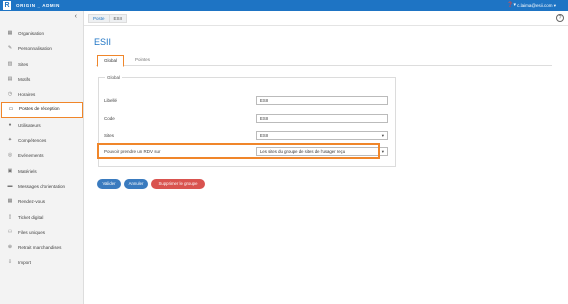 The width and height of the screenshot is (568, 304). Describe the element at coordinates (109, 184) in the screenshot. I see `validate-button: Valider` at that location.